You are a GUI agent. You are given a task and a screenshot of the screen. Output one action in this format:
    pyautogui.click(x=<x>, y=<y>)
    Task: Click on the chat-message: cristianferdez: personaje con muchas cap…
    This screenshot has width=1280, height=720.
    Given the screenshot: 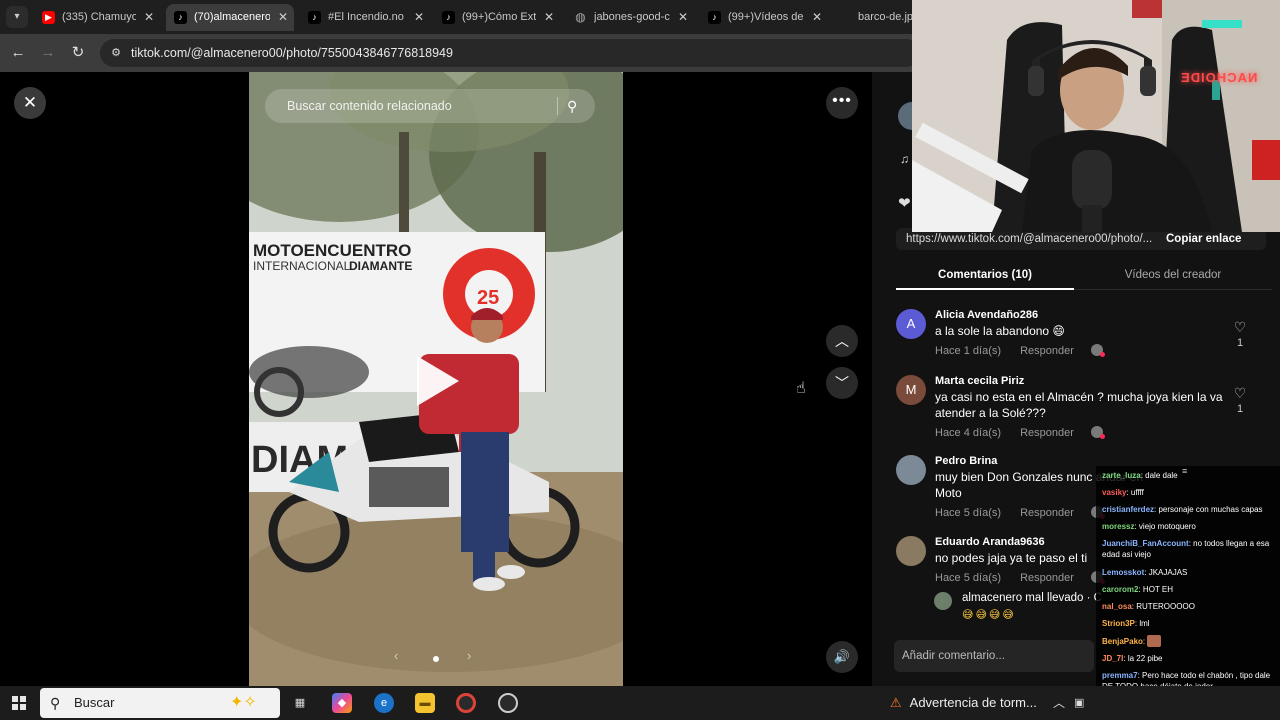 What is the action you would take?
    pyautogui.click(x=1182, y=509)
    